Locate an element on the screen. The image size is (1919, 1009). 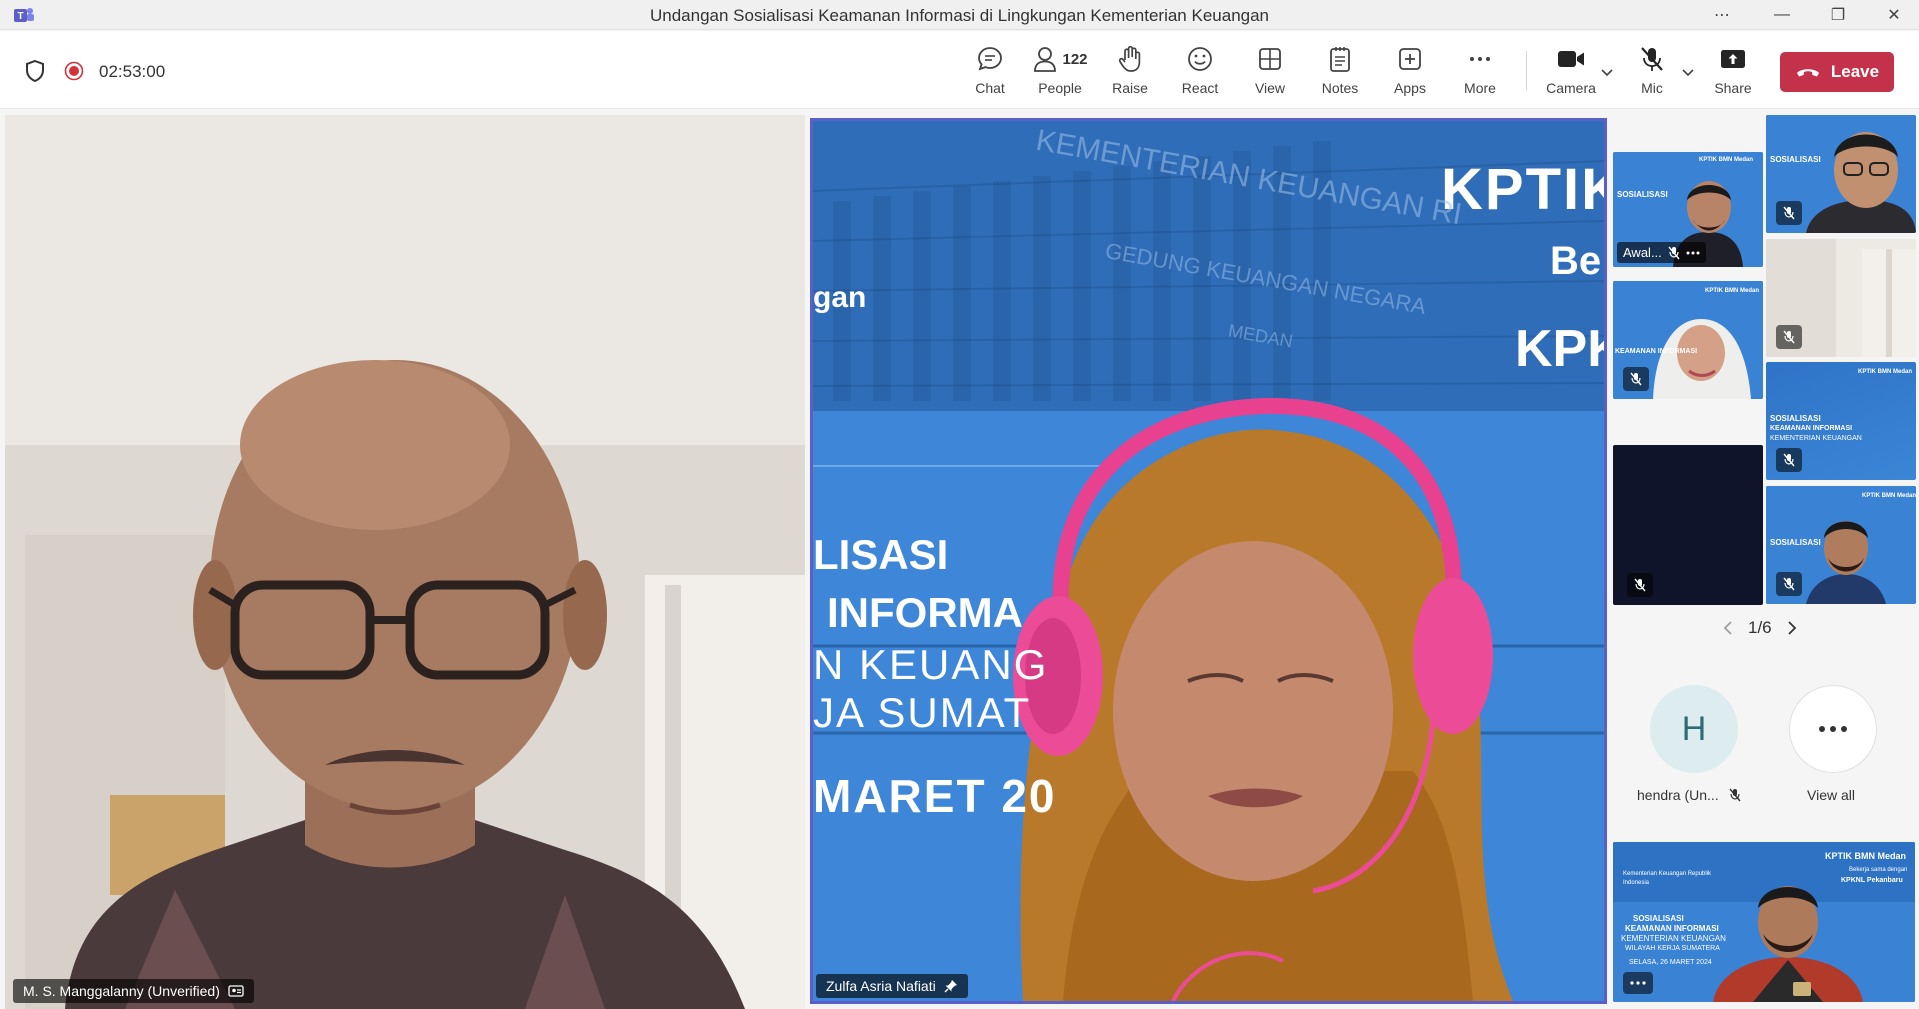
add-apps-icon is located at coordinates (1410, 59).